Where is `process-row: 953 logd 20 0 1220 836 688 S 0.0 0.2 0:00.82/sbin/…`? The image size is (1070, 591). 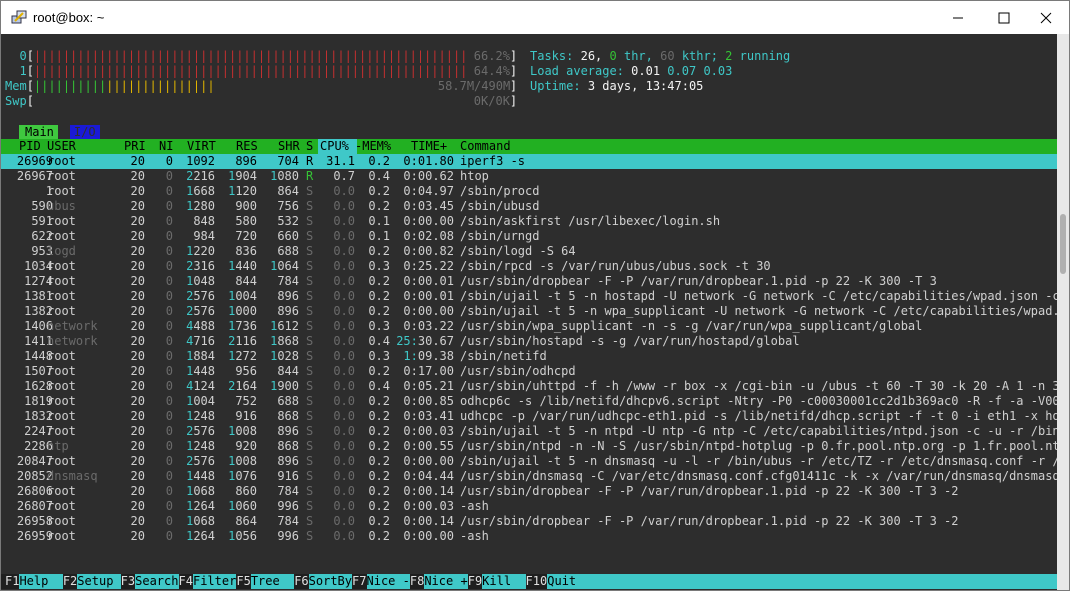 process-row: 953 logd 20 0 1220 836 688 S 0.0 0.2 0:00.82/sbin/… is located at coordinates (529, 251).